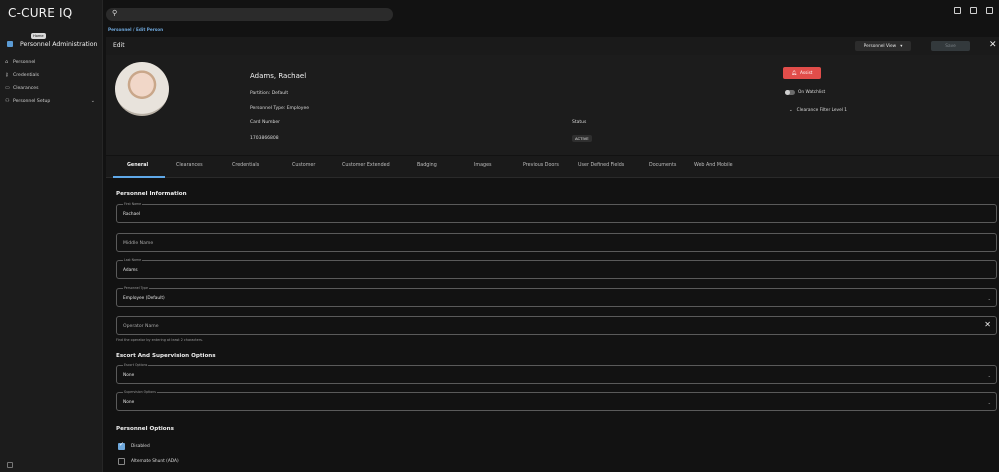 This screenshot has height=472, width=999. Describe the element at coordinates (144, 298) in the screenshot. I see `field-value: Employee (Default)` at that location.